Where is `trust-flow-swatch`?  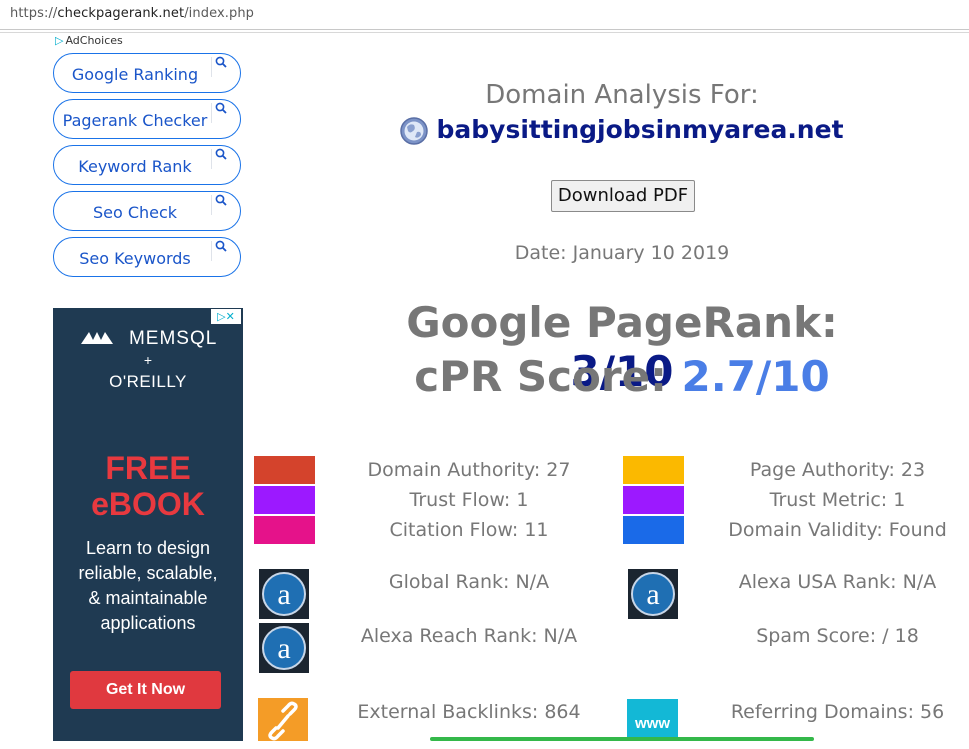
trust-flow-swatch is located at coordinates (284, 500).